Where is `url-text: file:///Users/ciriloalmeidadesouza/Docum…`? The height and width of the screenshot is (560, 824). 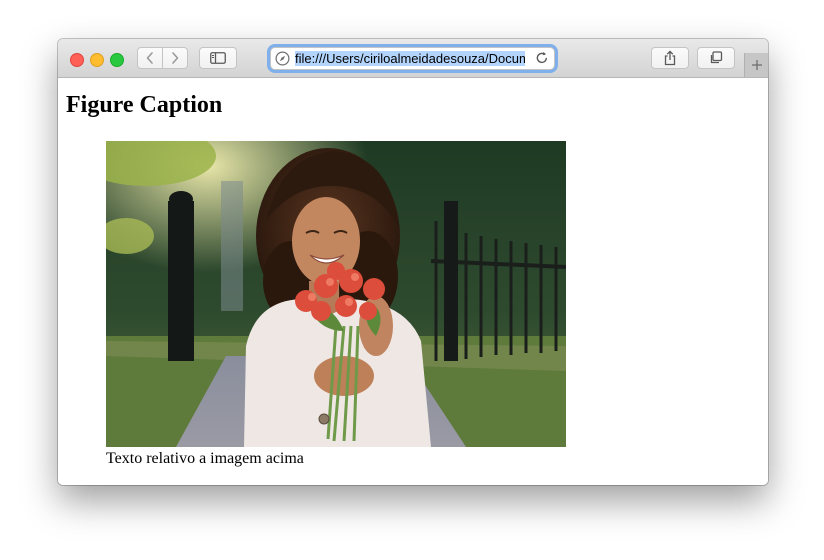 url-text: file:///Users/ciriloalmeidadesouza/Docum… is located at coordinates (410, 59).